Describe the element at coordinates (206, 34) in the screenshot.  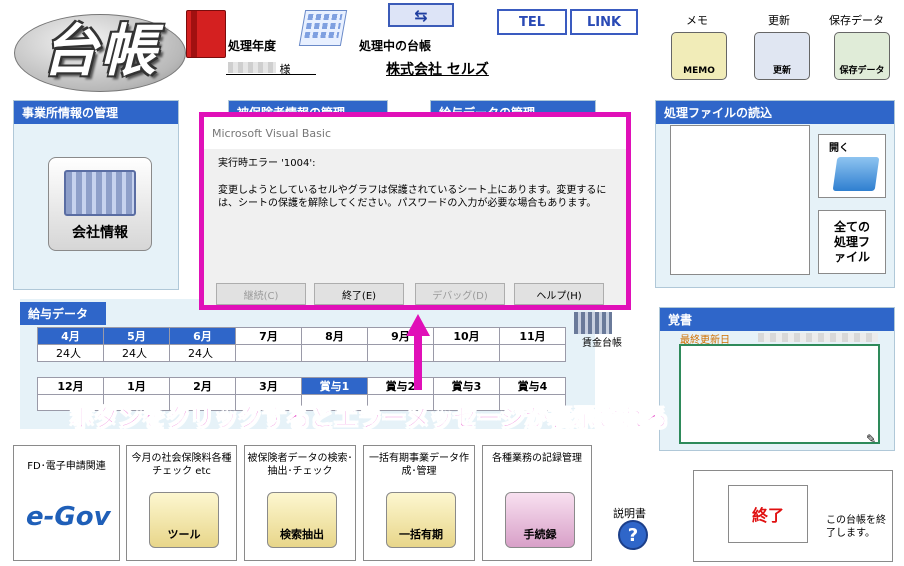
I see `book-icon` at that location.